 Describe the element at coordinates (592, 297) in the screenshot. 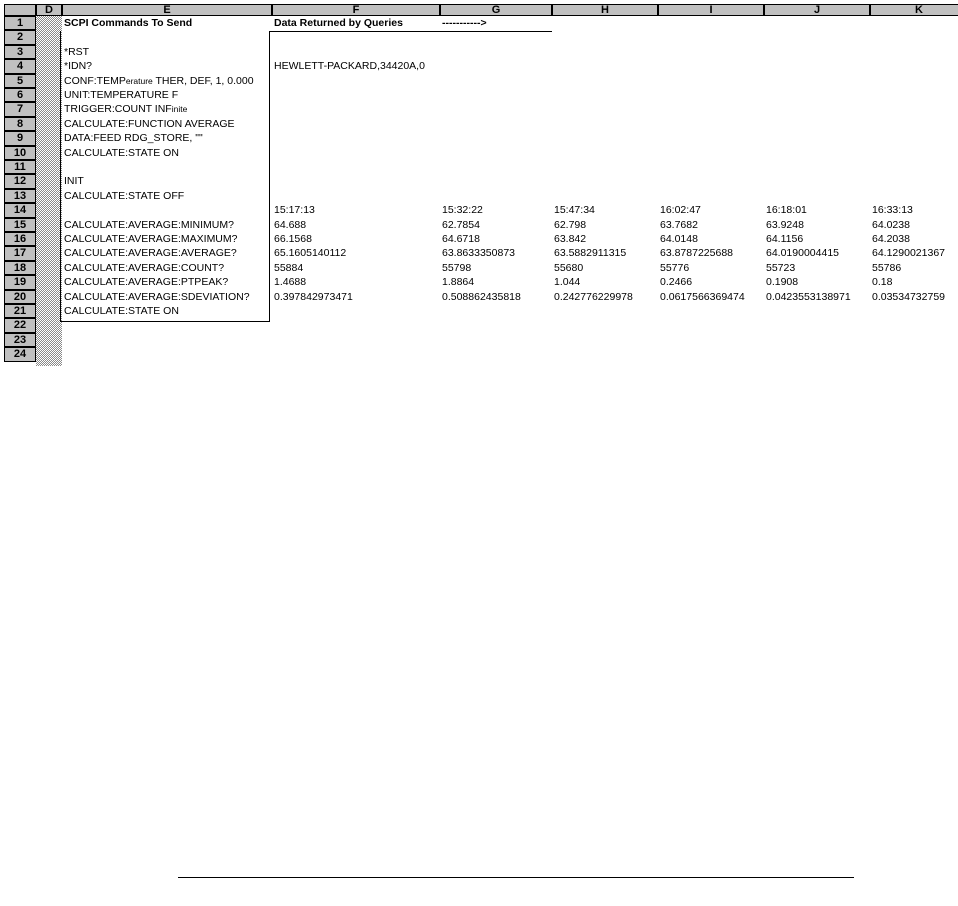

I see `cell-h20-sdev: 0.242776229978` at that location.